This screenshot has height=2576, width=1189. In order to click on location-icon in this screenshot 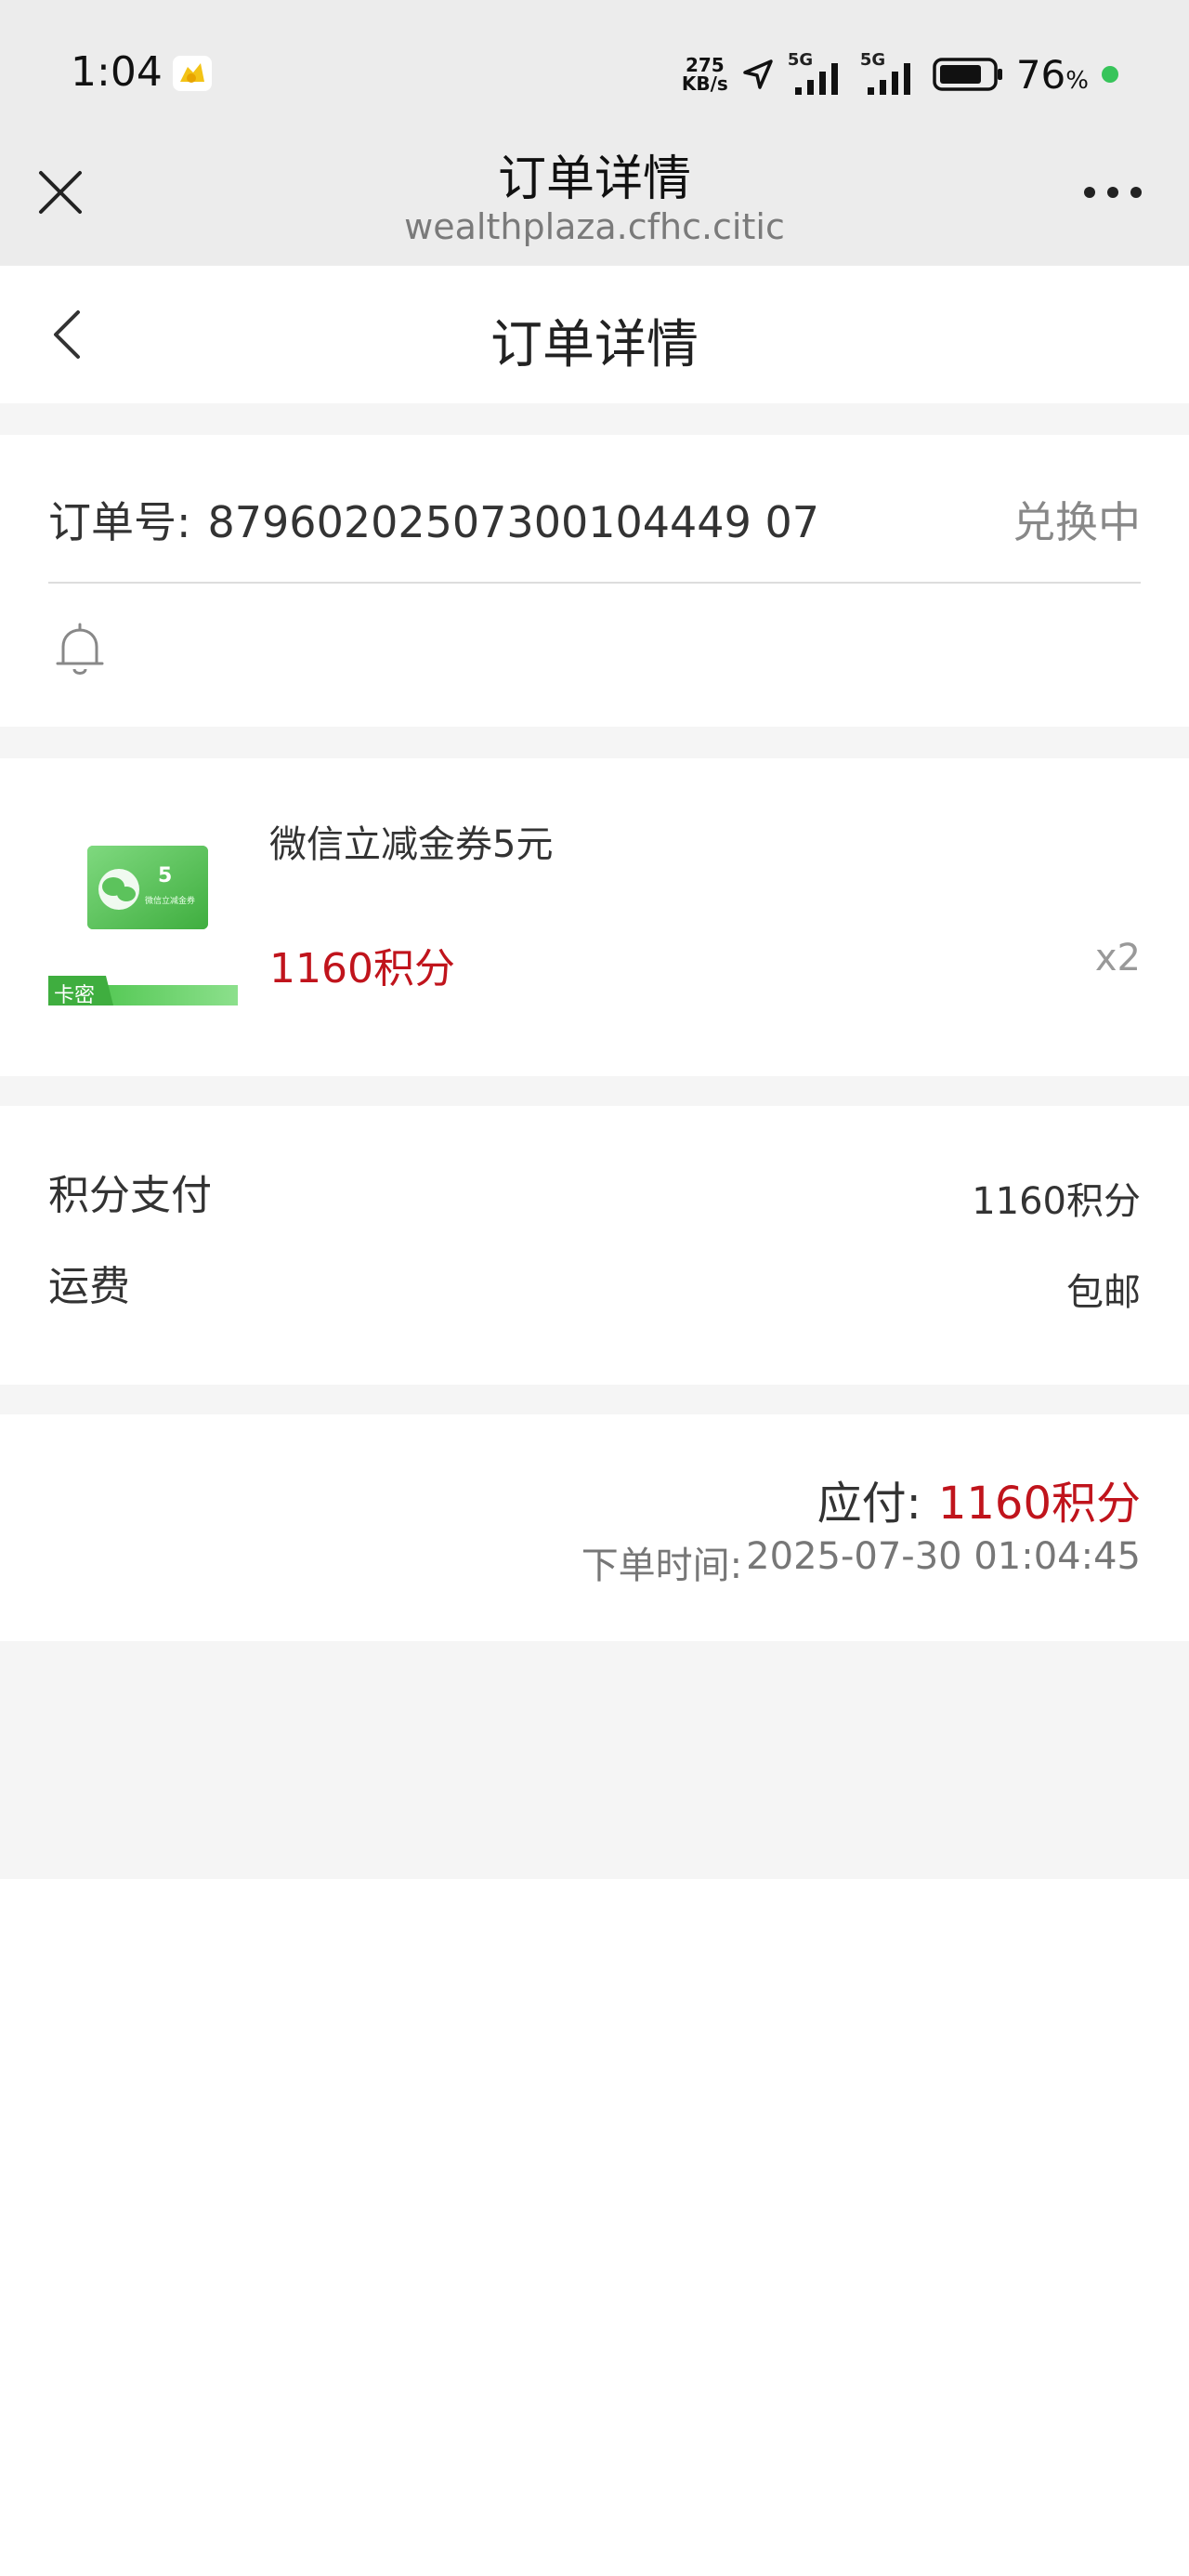, I will do `click(758, 74)`.